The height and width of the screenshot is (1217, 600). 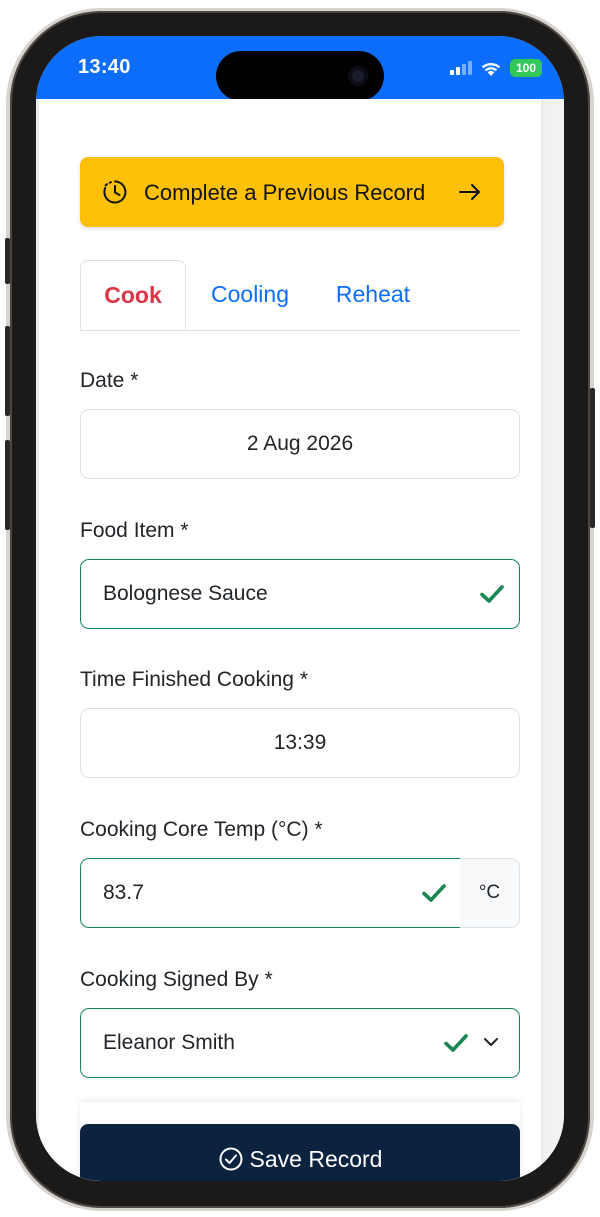 What do you see at coordinates (104, 67) in the screenshot?
I see `status-time: 13:40` at bounding box center [104, 67].